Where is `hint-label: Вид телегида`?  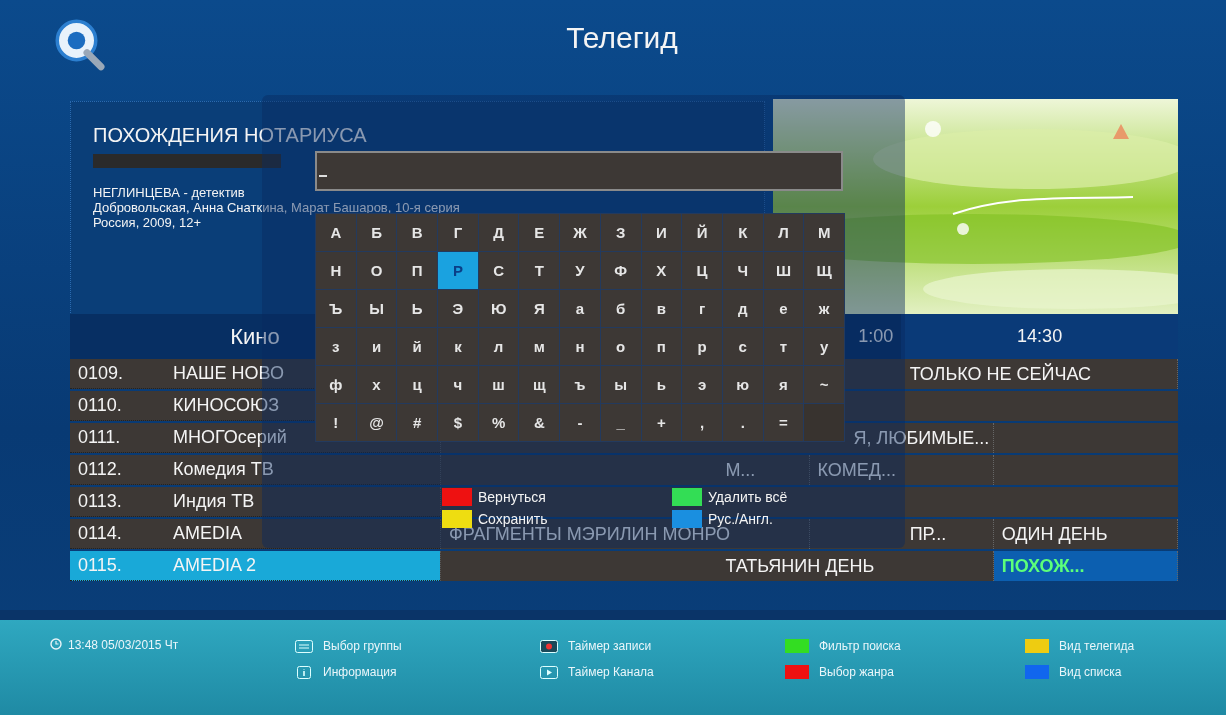
hint-label: Вид телегида is located at coordinates (1097, 646).